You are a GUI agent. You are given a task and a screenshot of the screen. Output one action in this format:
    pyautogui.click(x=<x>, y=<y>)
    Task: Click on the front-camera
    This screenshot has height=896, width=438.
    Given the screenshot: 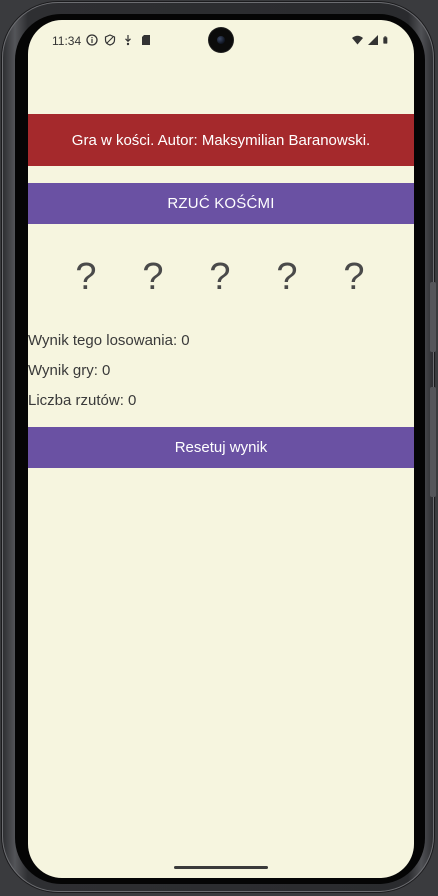 What is the action you would take?
    pyautogui.click(x=221, y=40)
    